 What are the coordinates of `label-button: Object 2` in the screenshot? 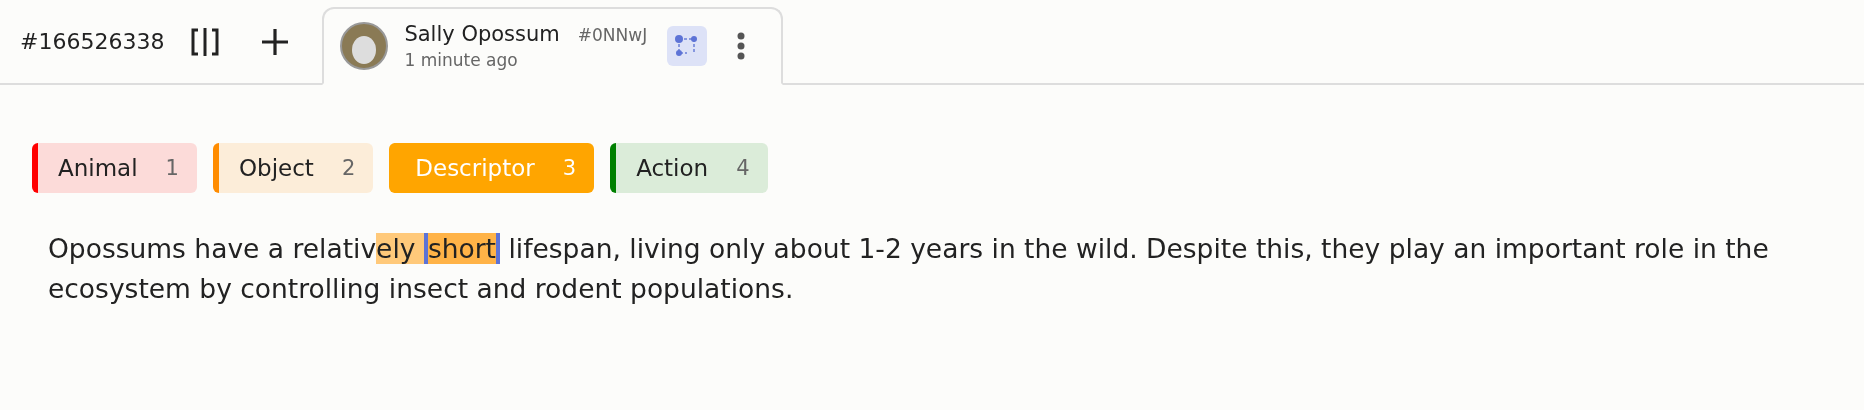 It's located at (293, 168).